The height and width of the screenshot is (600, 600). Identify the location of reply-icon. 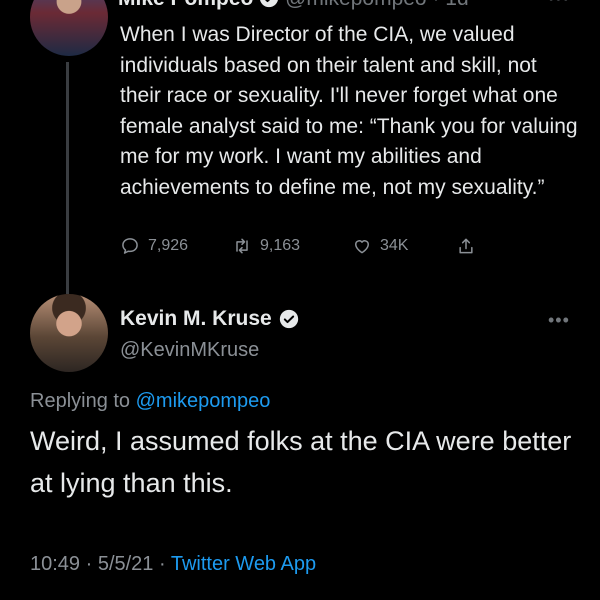
(130, 246).